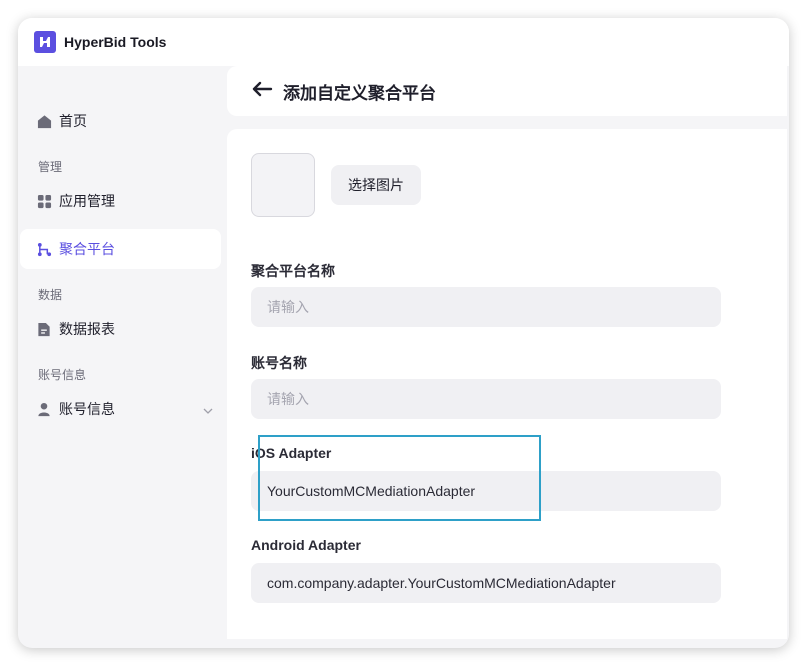 The width and height of the screenshot is (807, 666). What do you see at coordinates (120, 409) in the screenshot?
I see `sidebar-item-account: 账号信息` at bounding box center [120, 409].